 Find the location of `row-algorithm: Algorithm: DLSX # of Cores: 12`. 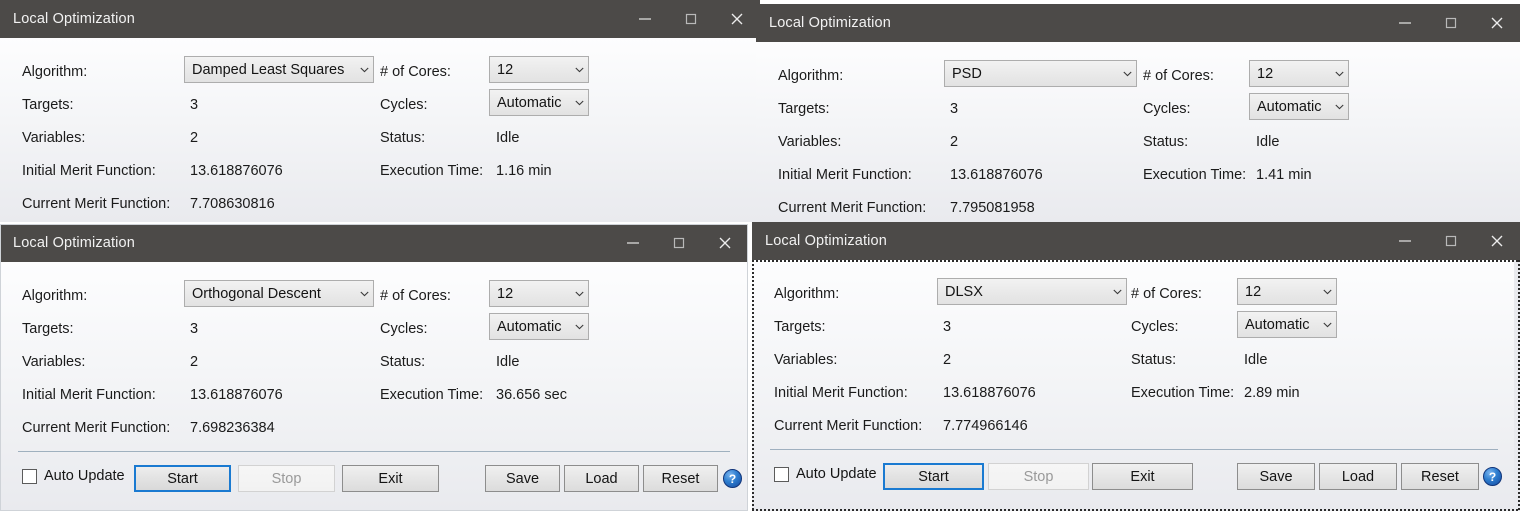

row-algorithm: Algorithm: DLSX # of Cores: 12 is located at coordinates (1136, 293).